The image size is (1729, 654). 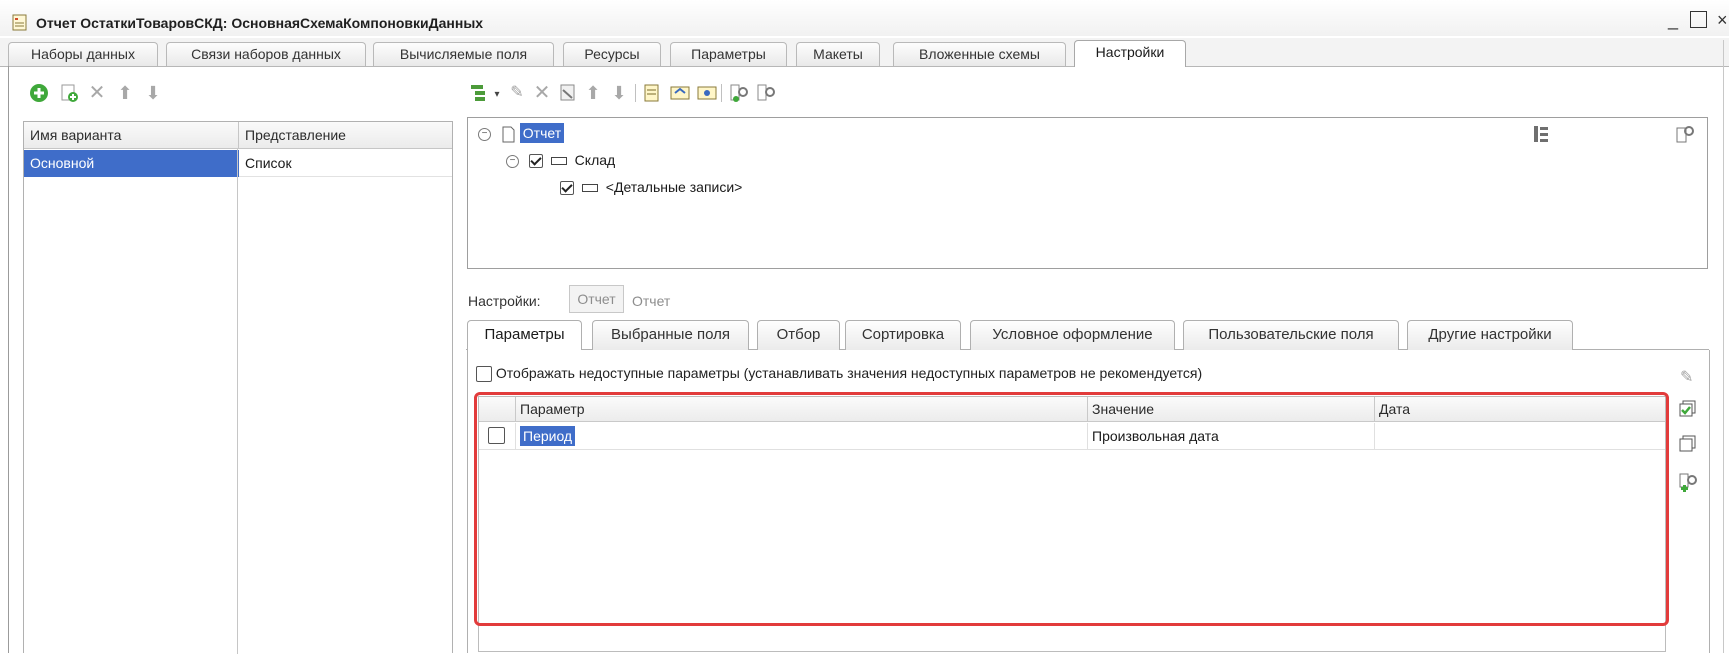 What do you see at coordinates (798, 335) in the screenshot?
I see `inner-tab-filter: Отбор` at bounding box center [798, 335].